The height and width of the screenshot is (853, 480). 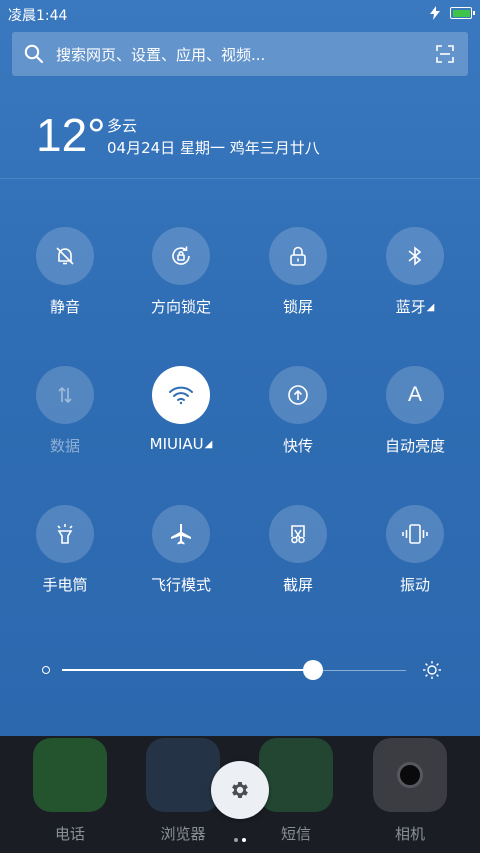 I want to click on toggle-auto-brightness: A 自动亮度, so click(x=415, y=411).